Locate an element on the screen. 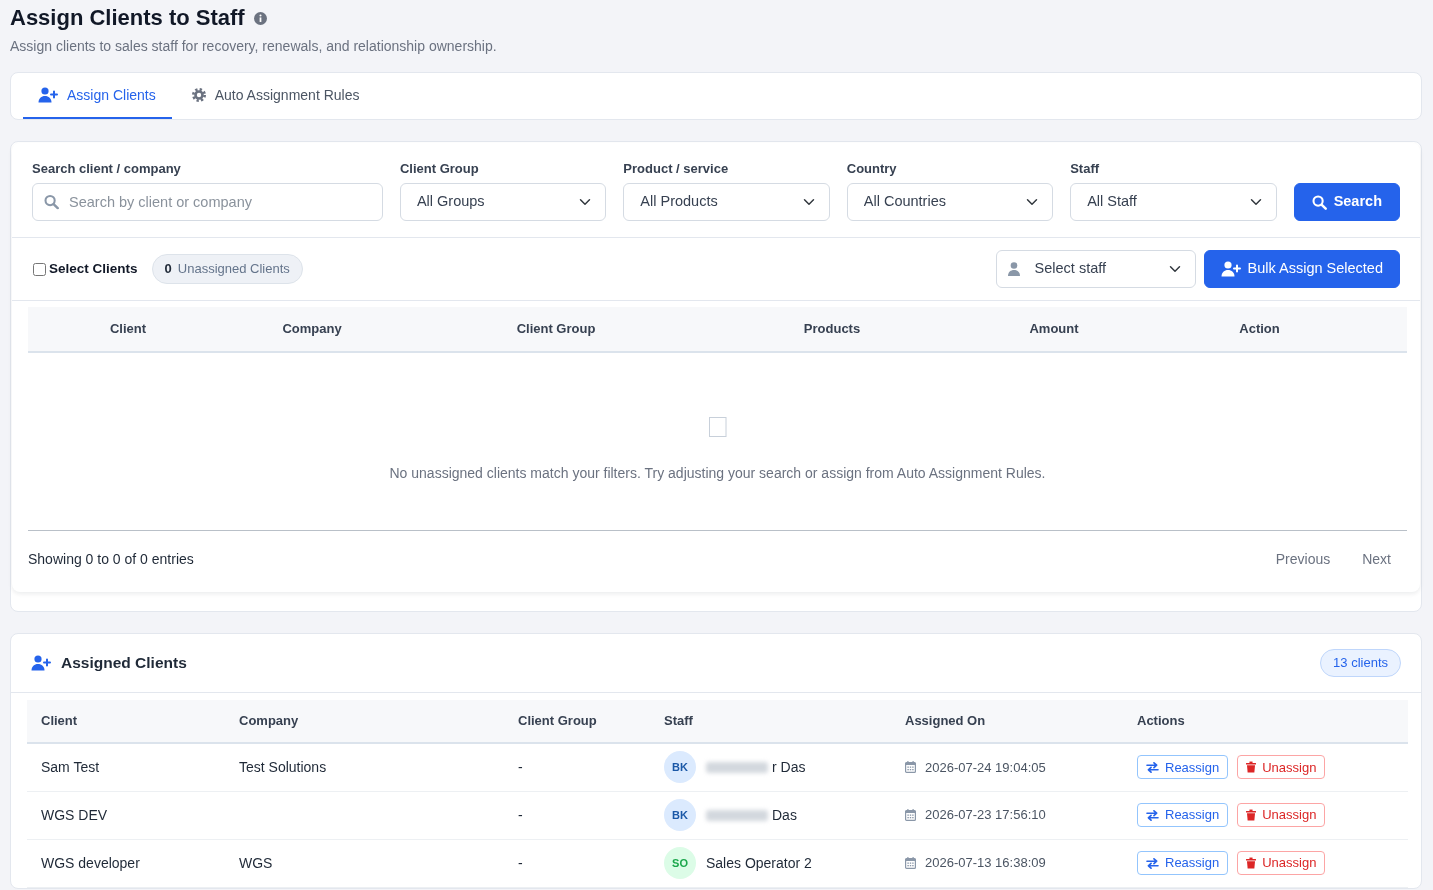  assigned-date: 2026-07-23 17:56:10 is located at coordinates (985, 815).